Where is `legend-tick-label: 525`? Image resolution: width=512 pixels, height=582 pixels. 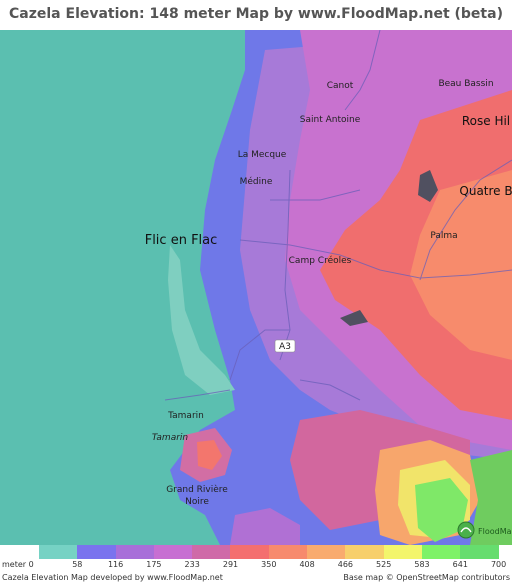
legend-tick-label: 525 is located at coordinates (384, 564).